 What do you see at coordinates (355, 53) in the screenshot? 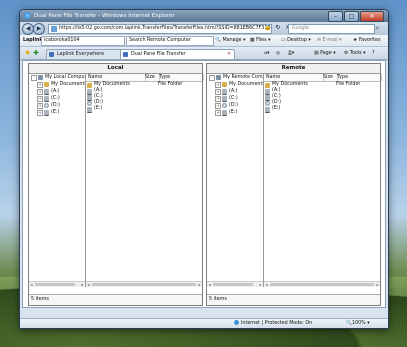
I see `tools-menu: ⚙ Tools ▾` at bounding box center [355, 53].